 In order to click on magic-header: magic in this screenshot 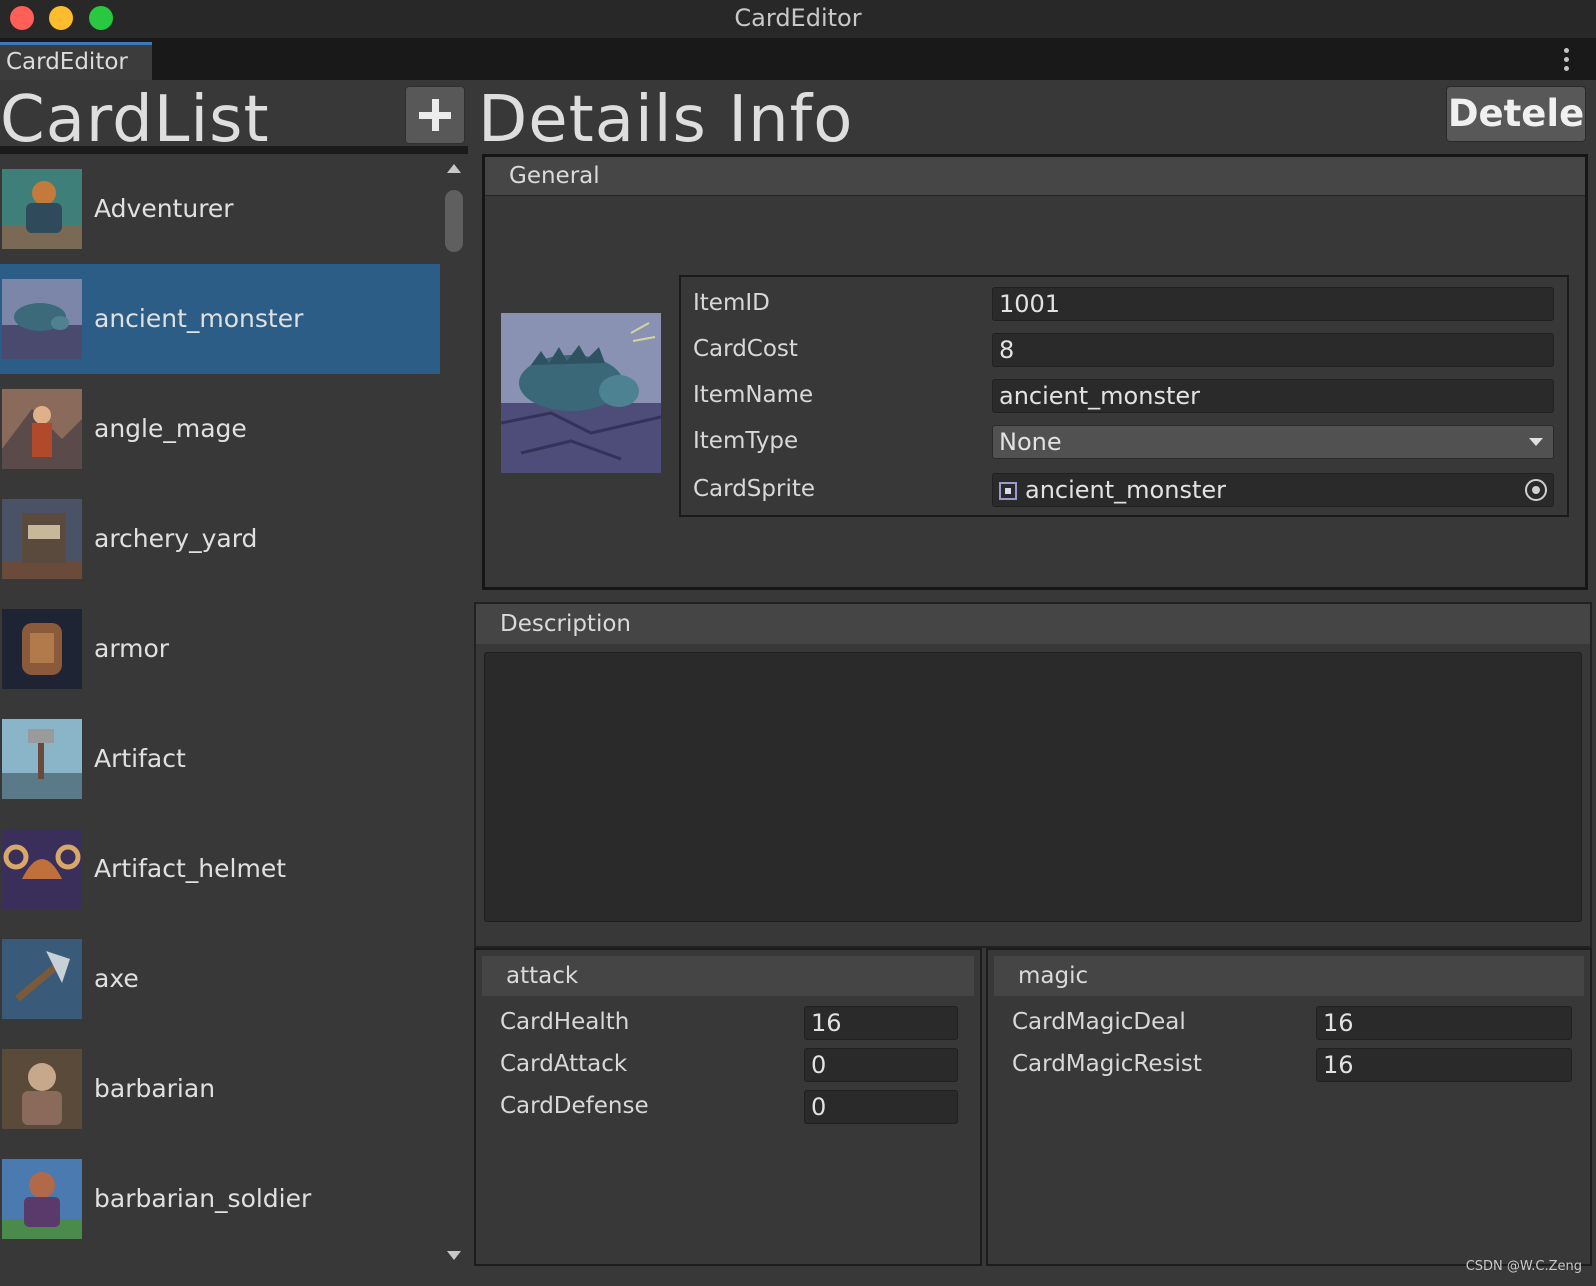, I will do `click(1289, 976)`.